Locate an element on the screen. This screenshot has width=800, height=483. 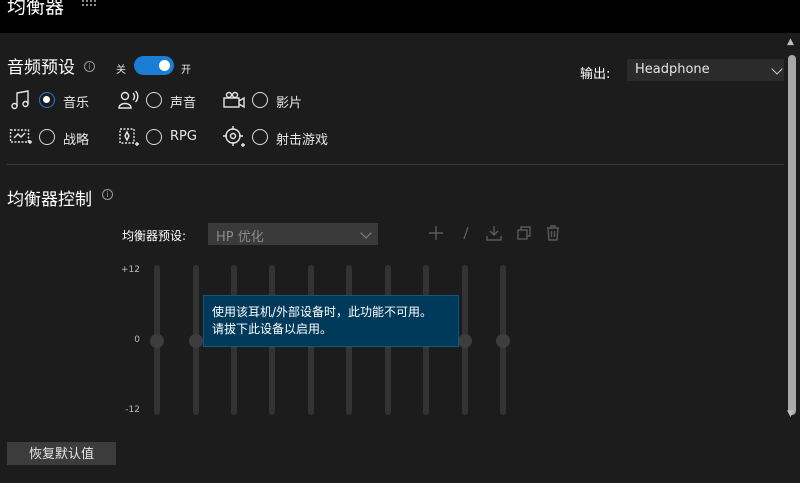
music-note-icon is located at coordinates (20, 100).